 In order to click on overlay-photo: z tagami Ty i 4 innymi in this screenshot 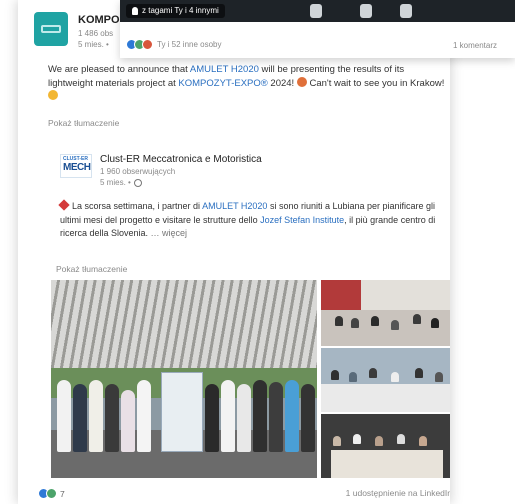, I will do `click(317, 11)`.